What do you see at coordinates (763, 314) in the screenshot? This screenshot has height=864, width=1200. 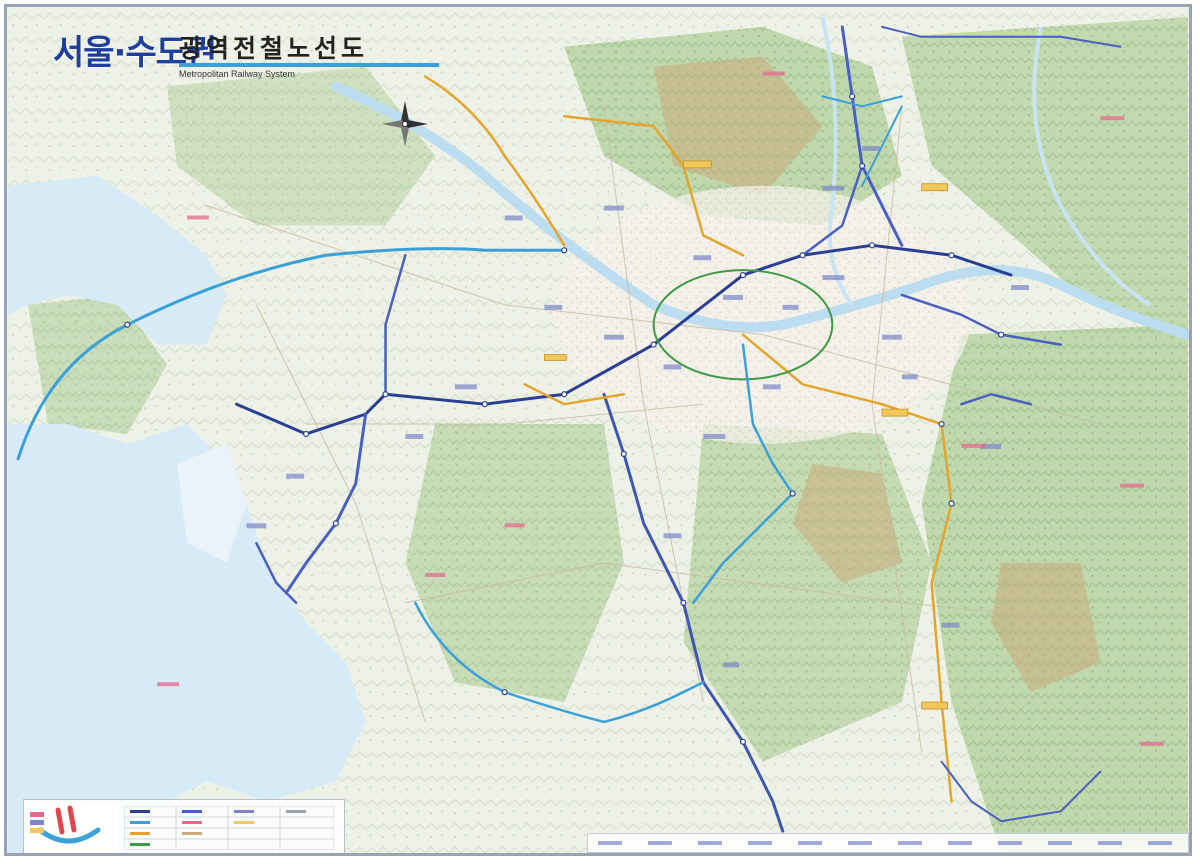 I see `urban-core` at bounding box center [763, 314].